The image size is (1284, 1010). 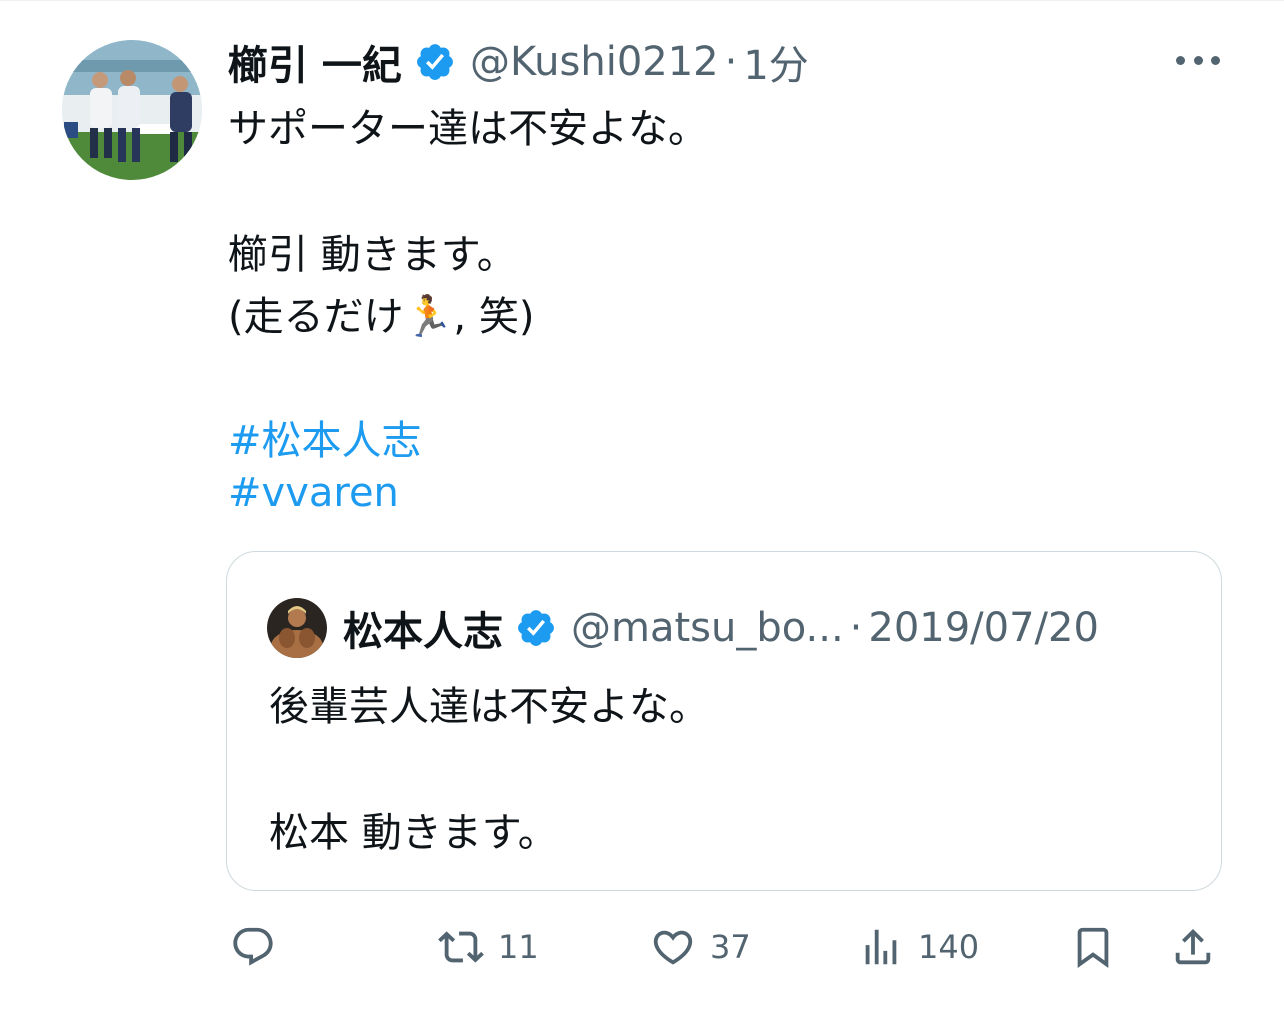 What do you see at coordinates (381, 317) in the screenshot?
I see `tweet-text-line: (走るだけ🏃, 笑)` at bounding box center [381, 317].